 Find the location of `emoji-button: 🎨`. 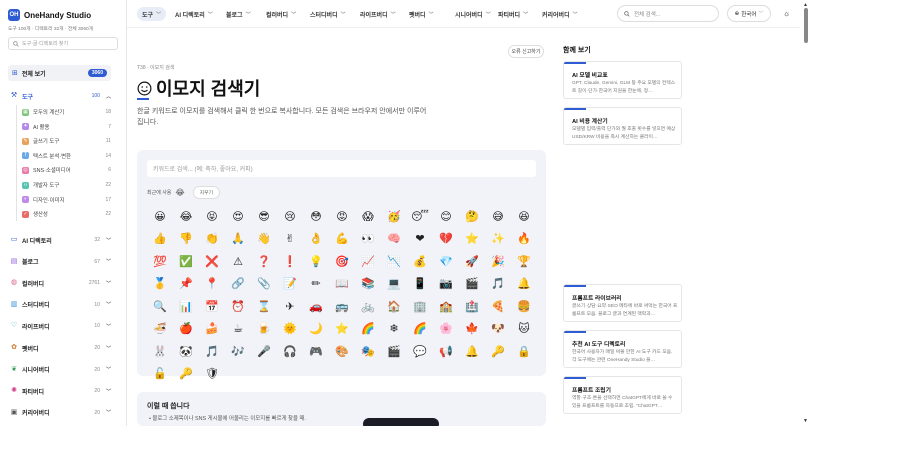

emoji-button: 🎨 is located at coordinates (342, 351).